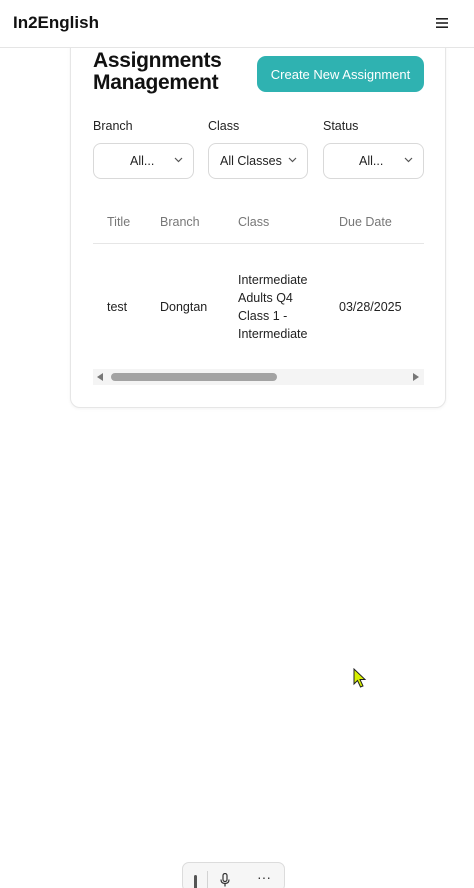 This screenshot has height=888, width=474. Describe the element at coordinates (237, 24) in the screenshot. I see `top-bar: In2English` at that location.